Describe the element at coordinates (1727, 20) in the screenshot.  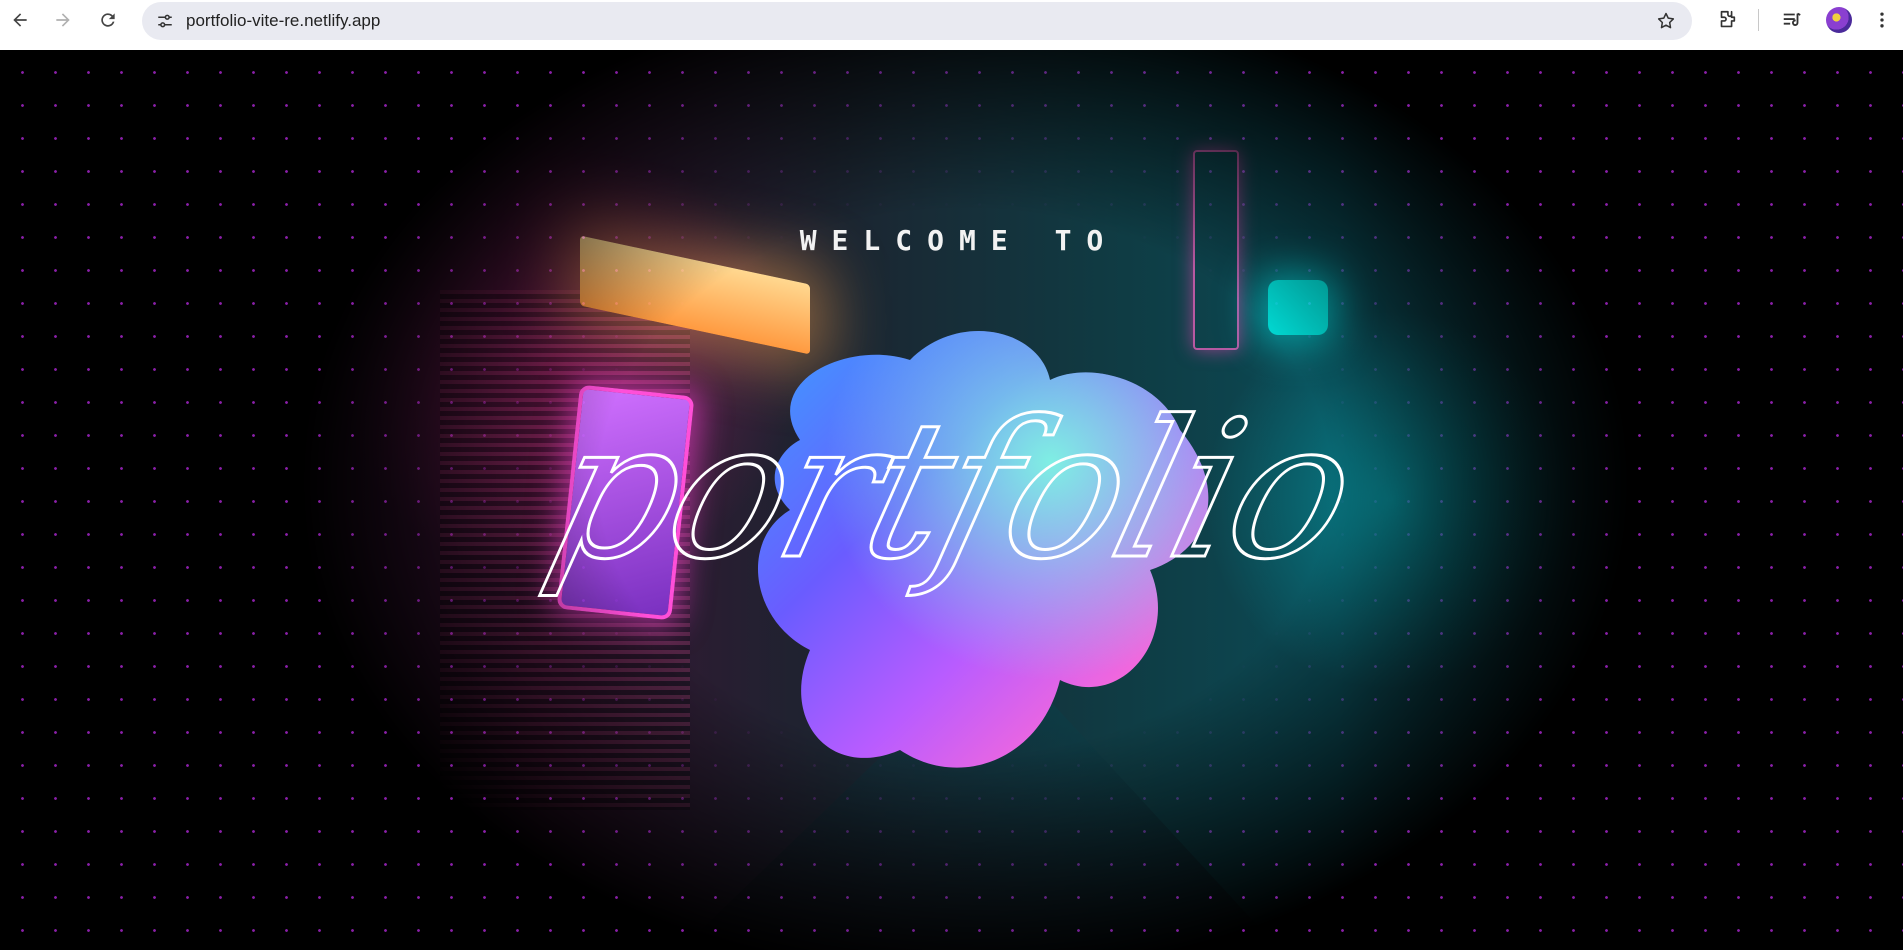
I see `extensions-icon` at that location.